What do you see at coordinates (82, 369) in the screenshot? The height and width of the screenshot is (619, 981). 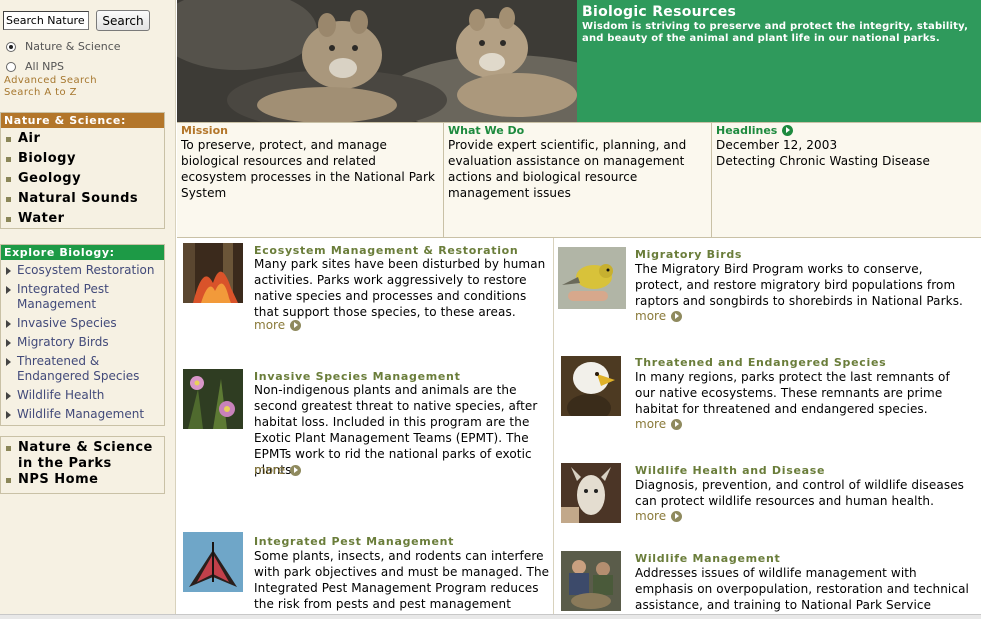 I see `bio-nav-threatened-endangered: Threatened & Endangered Species` at bounding box center [82, 369].